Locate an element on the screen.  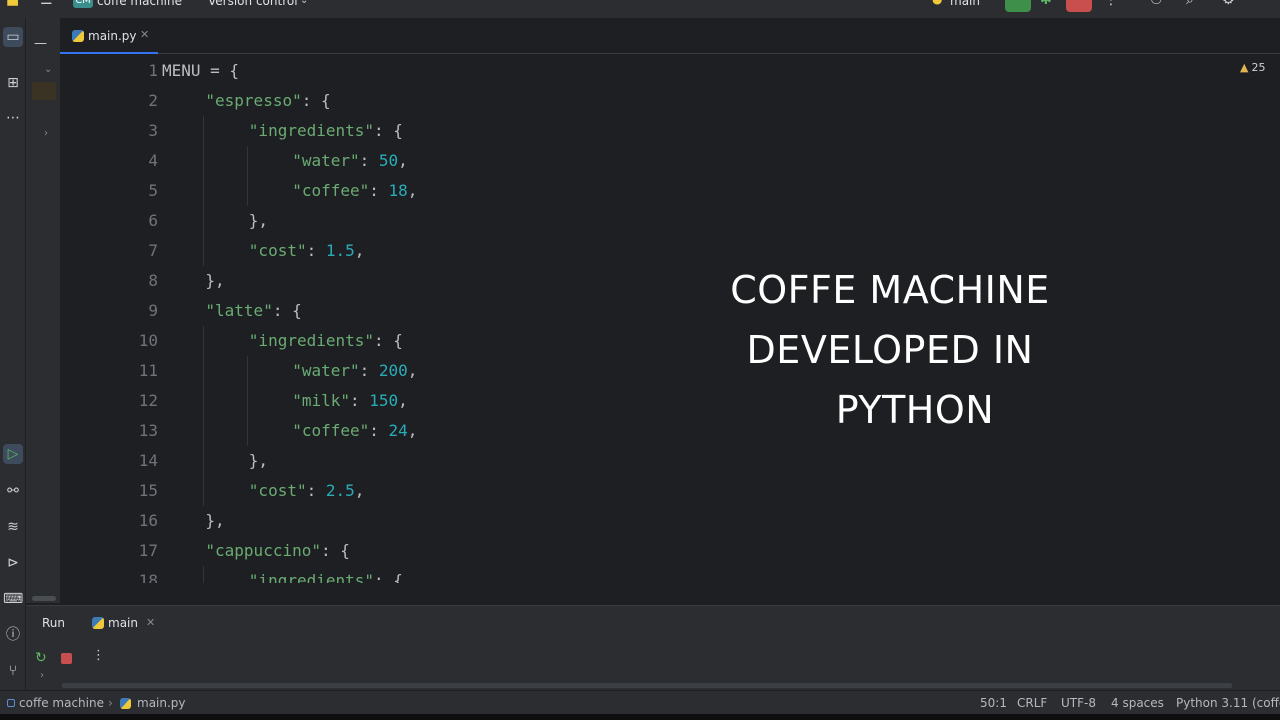
chevron-down-icon: ⌄ is located at coordinates (48, 69).